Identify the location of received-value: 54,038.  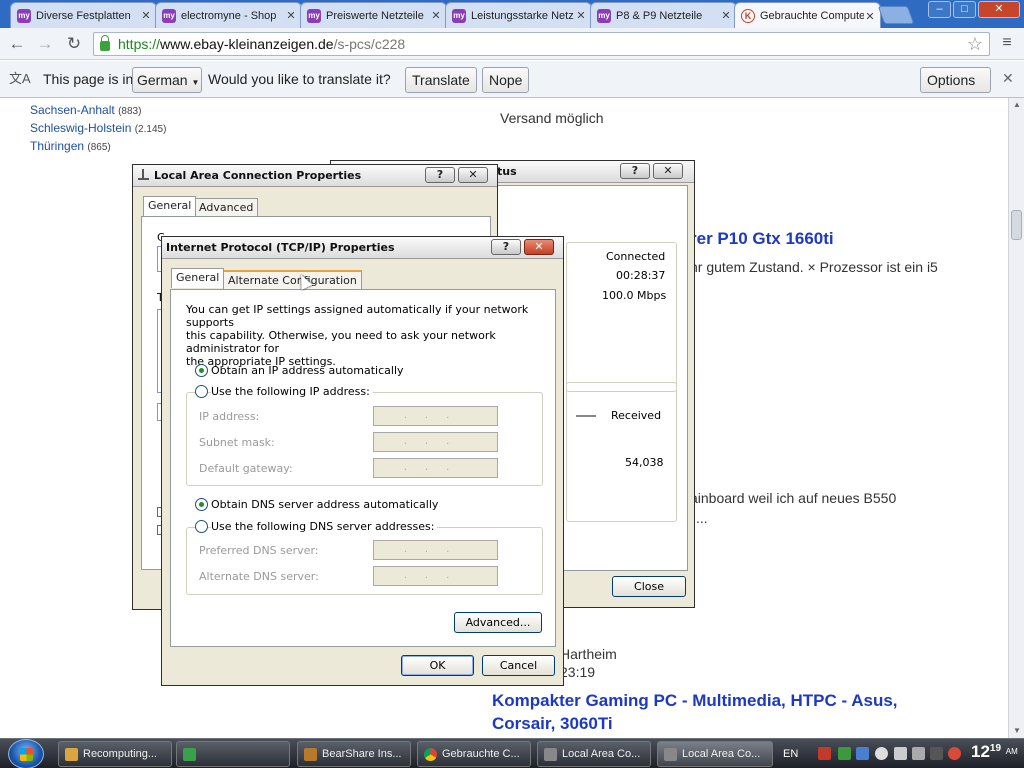
(644, 462).